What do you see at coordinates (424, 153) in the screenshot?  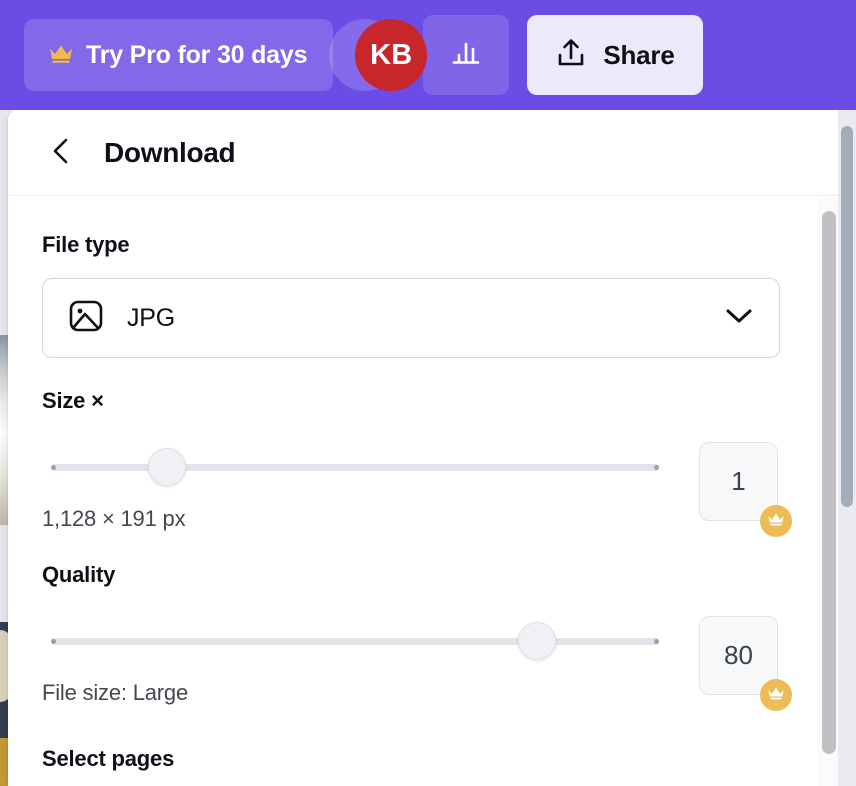 I see `panel-header: Download` at bounding box center [424, 153].